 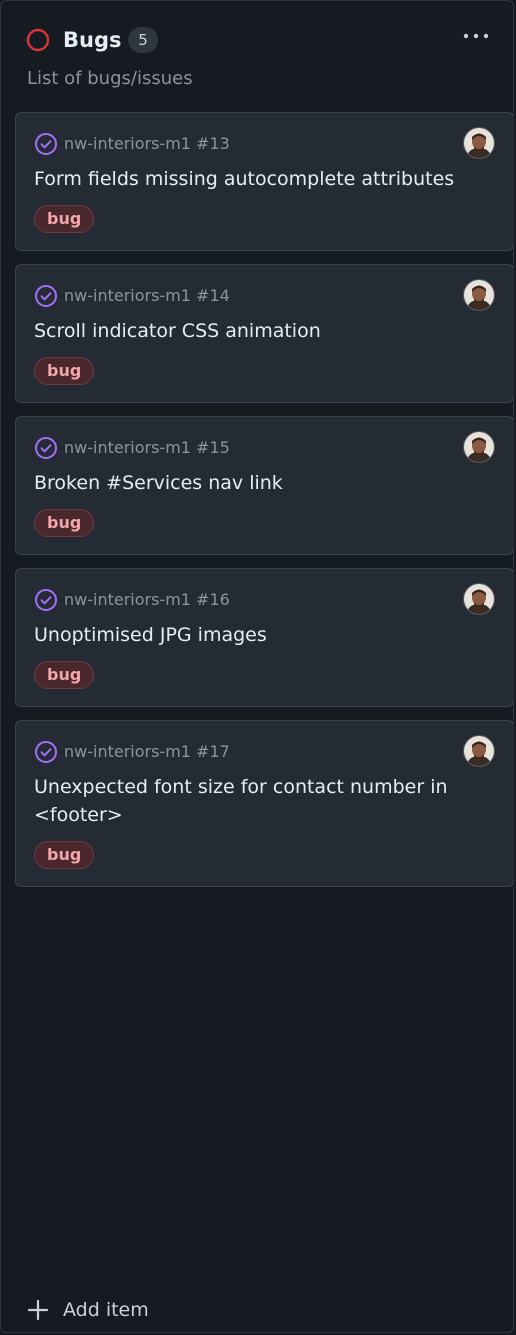 I want to click on card-meta: nw-interiors-m1 #17, so click(x=264, y=752).